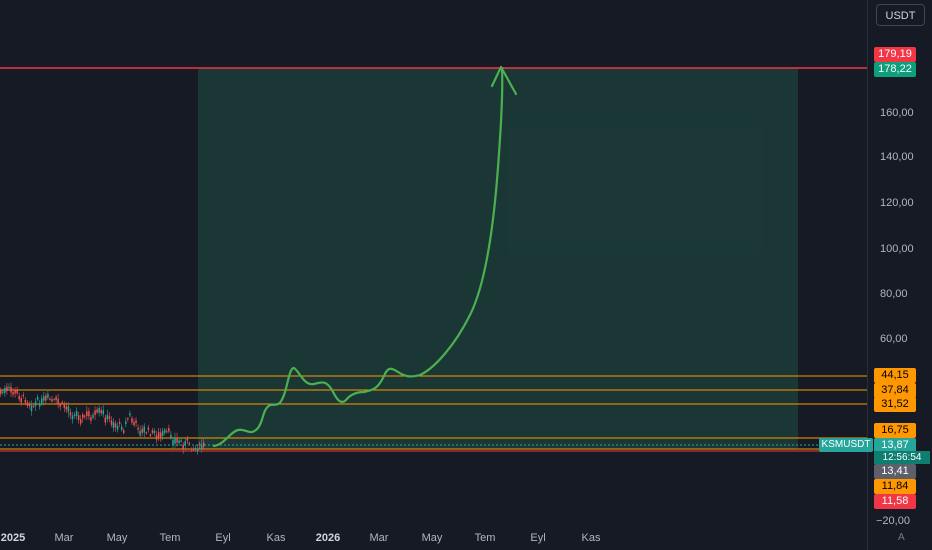 The width and height of the screenshot is (932, 550). What do you see at coordinates (538, 538) in the screenshot?
I see `time-label-eyl-2026: Eyl` at bounding box center [538, 538].